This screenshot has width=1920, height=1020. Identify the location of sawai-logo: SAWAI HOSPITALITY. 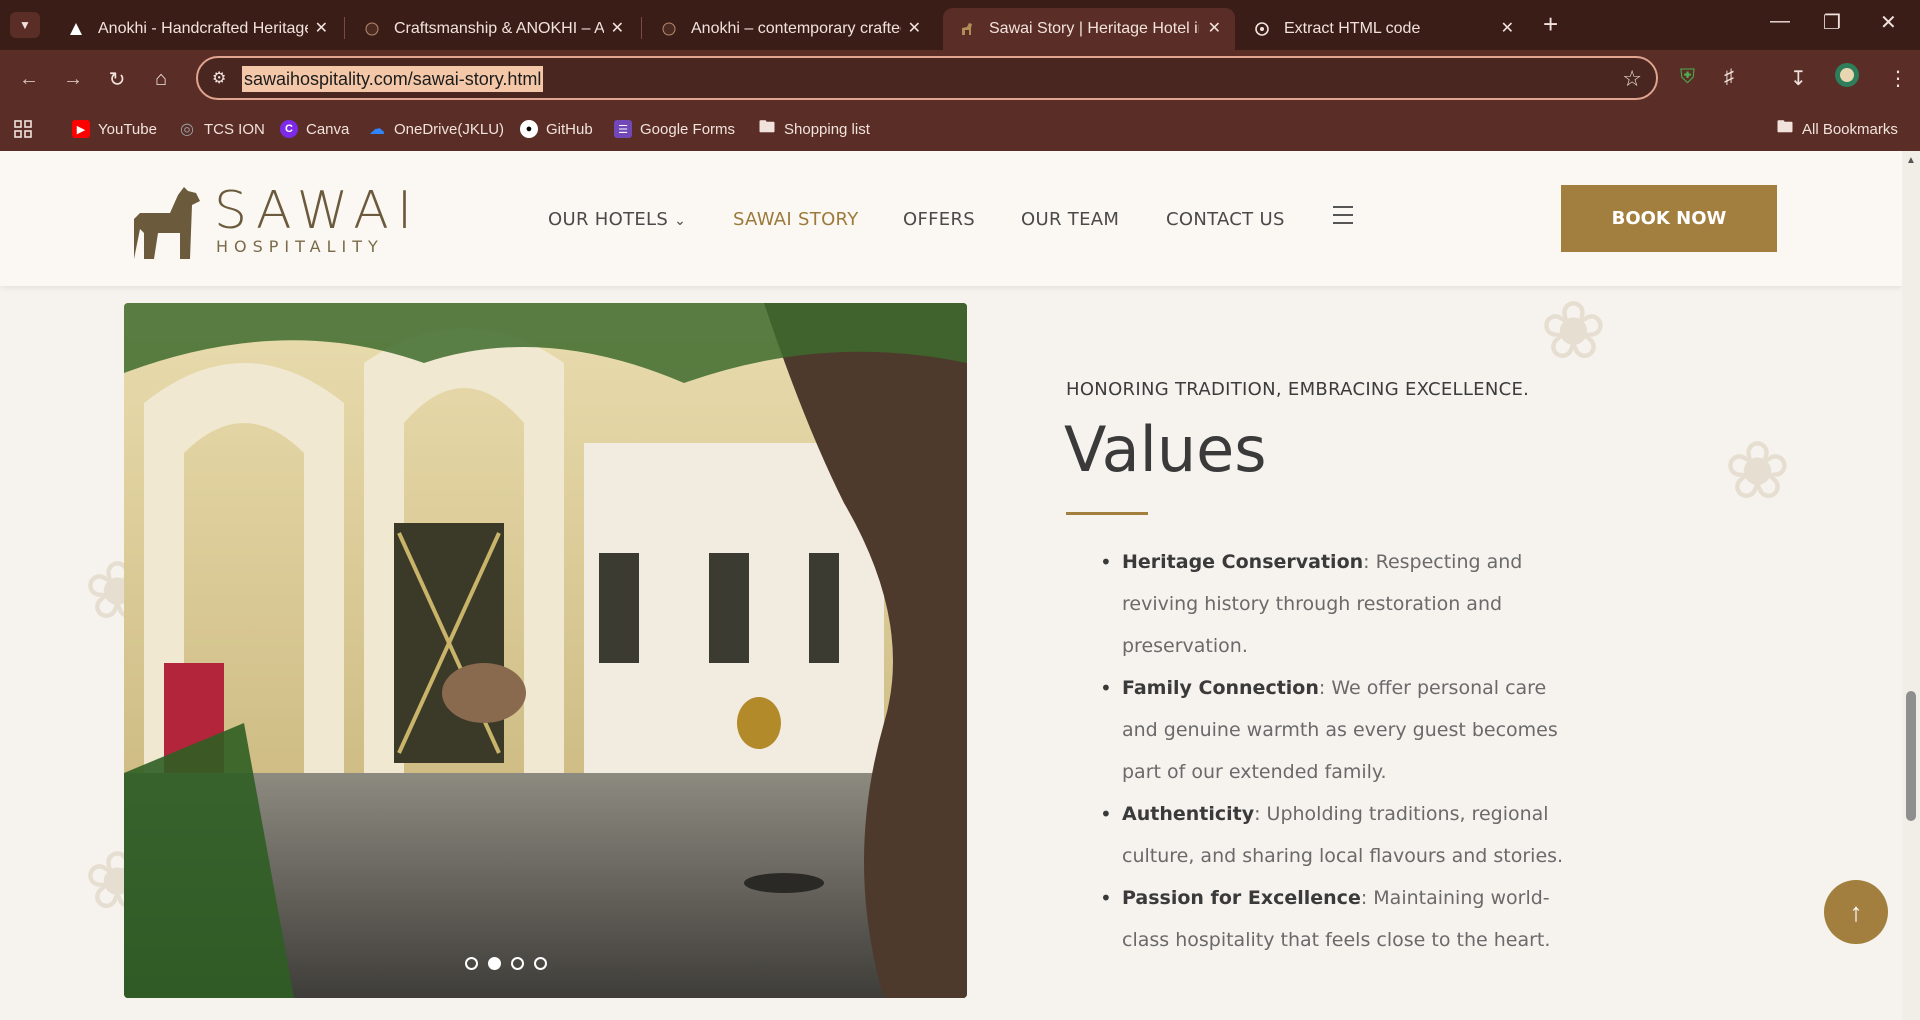
(275, 221).